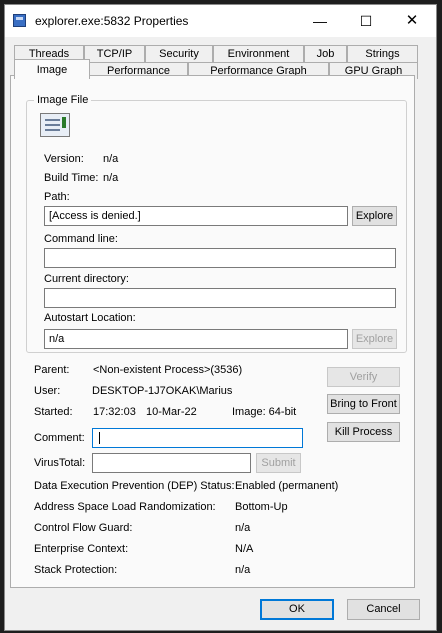  Describe the element at coordinates (112, 21) in the screenshot. I see `window-title: explorer.exe:5832 Properties` at that location.